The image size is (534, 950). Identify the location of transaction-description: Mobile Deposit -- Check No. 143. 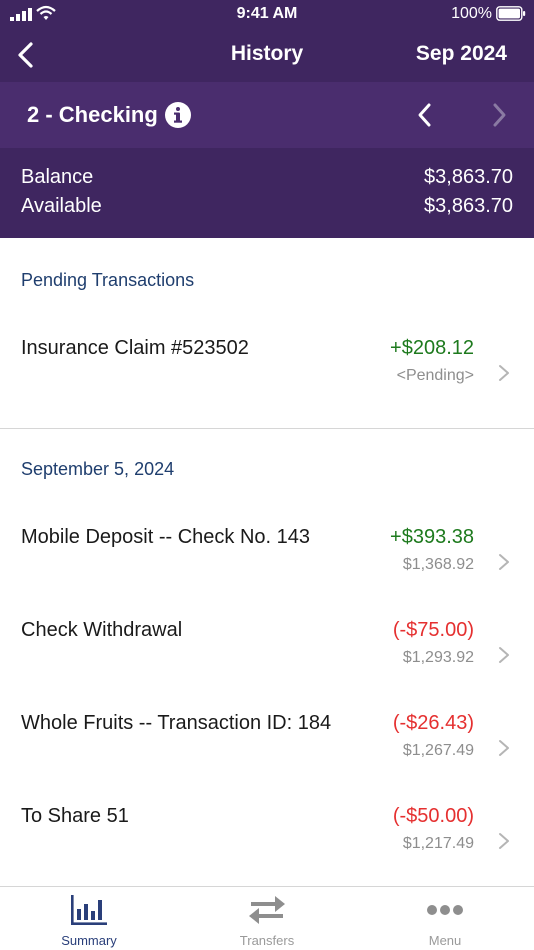
(166, 537).